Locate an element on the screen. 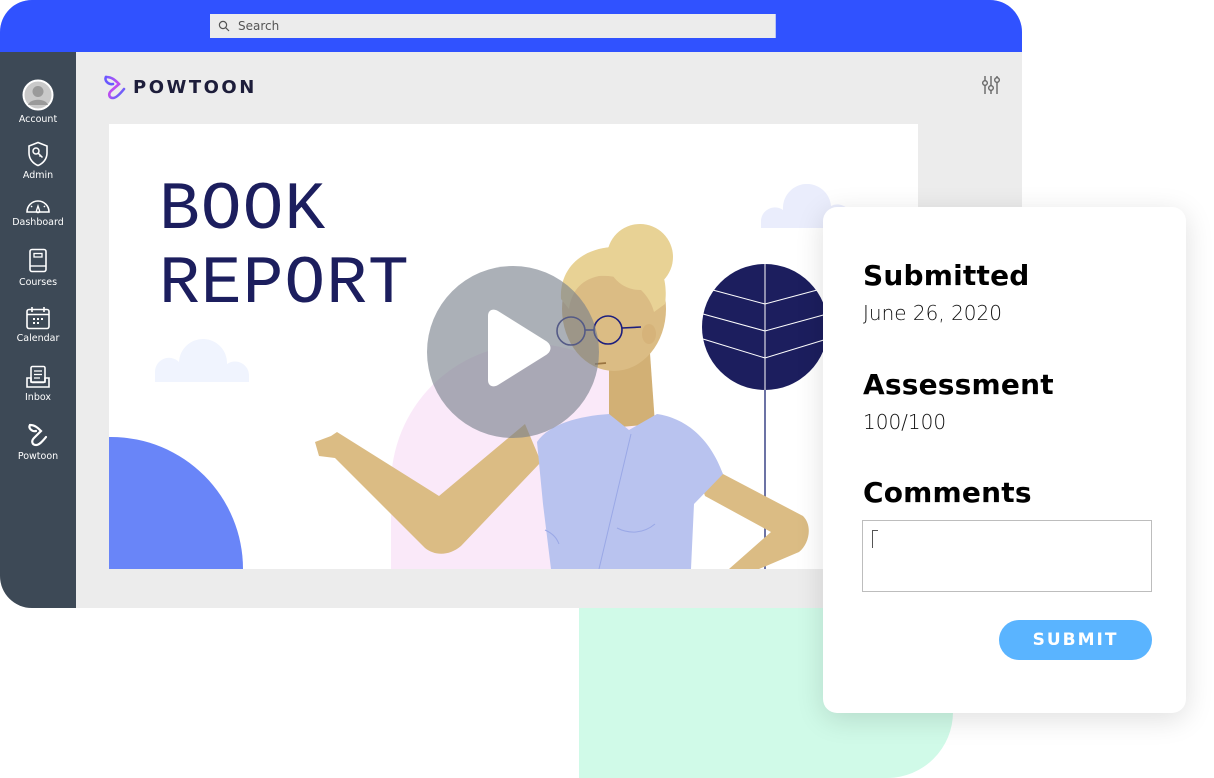 This screenshot has height=778, width=1214. sidebar-item-admin: Admin is located at coordinates (38, 161).